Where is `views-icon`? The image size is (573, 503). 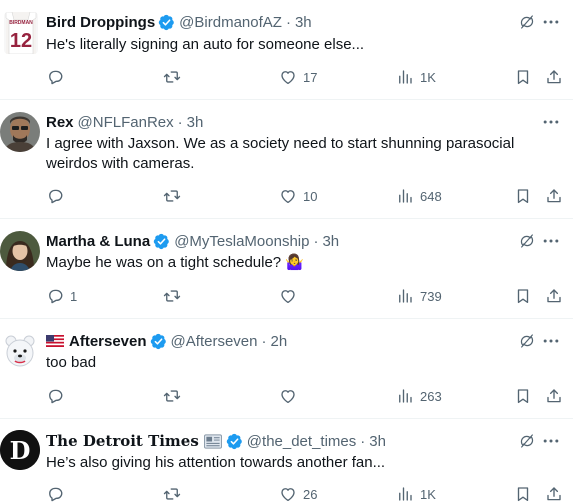 views-icon is located at coordinates (405, 396).